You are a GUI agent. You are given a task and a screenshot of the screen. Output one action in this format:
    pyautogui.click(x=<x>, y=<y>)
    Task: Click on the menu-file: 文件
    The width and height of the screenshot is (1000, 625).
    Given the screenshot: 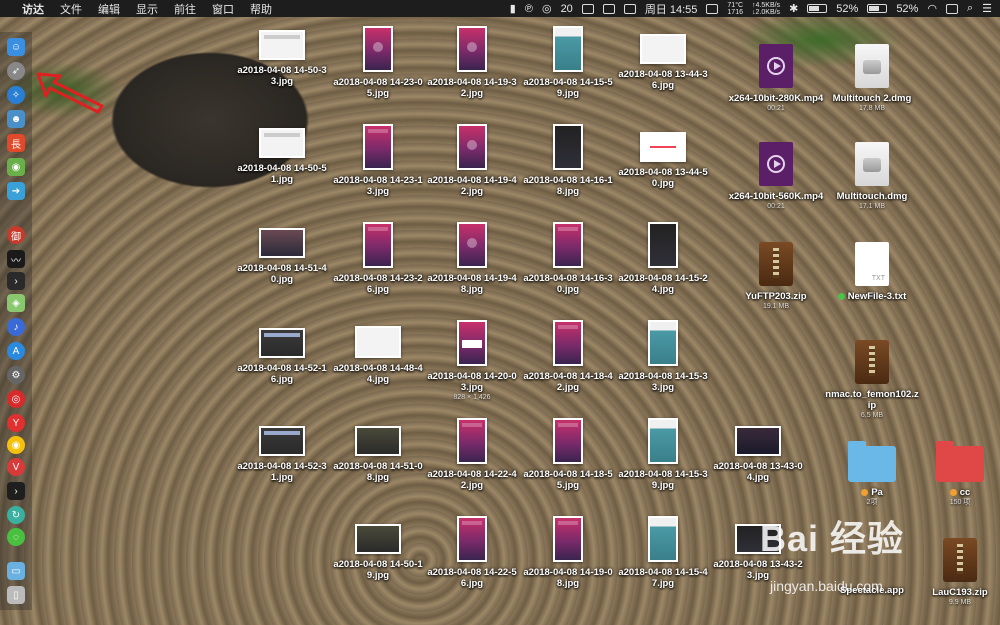 What is the action you would take?
    pyautogui.click(x=71, y=9)
    